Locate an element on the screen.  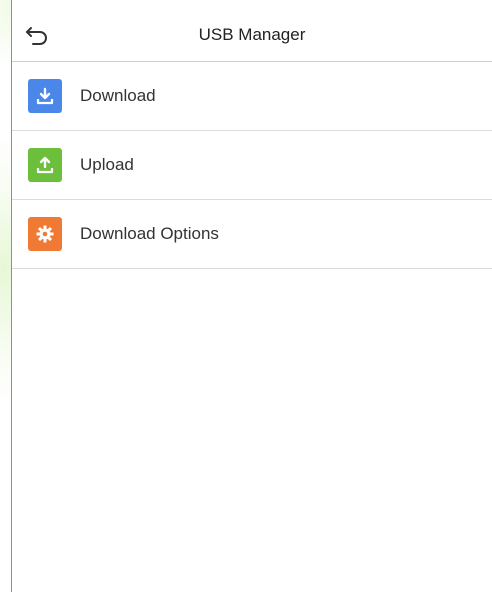
menu-item-label: Upload is located at coordinates (107, 164).